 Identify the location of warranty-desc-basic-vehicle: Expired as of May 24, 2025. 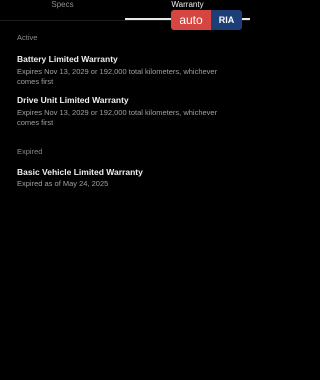
(63, 183).